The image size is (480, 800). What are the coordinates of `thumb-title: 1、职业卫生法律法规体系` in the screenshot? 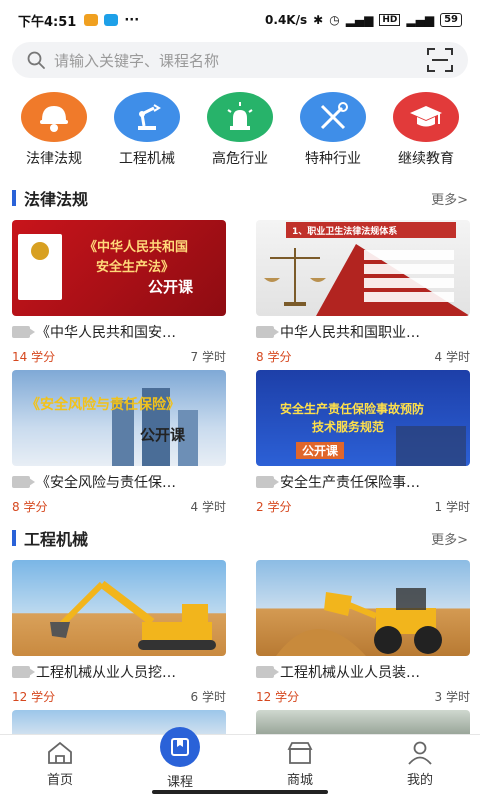 It's located at (345, 232).